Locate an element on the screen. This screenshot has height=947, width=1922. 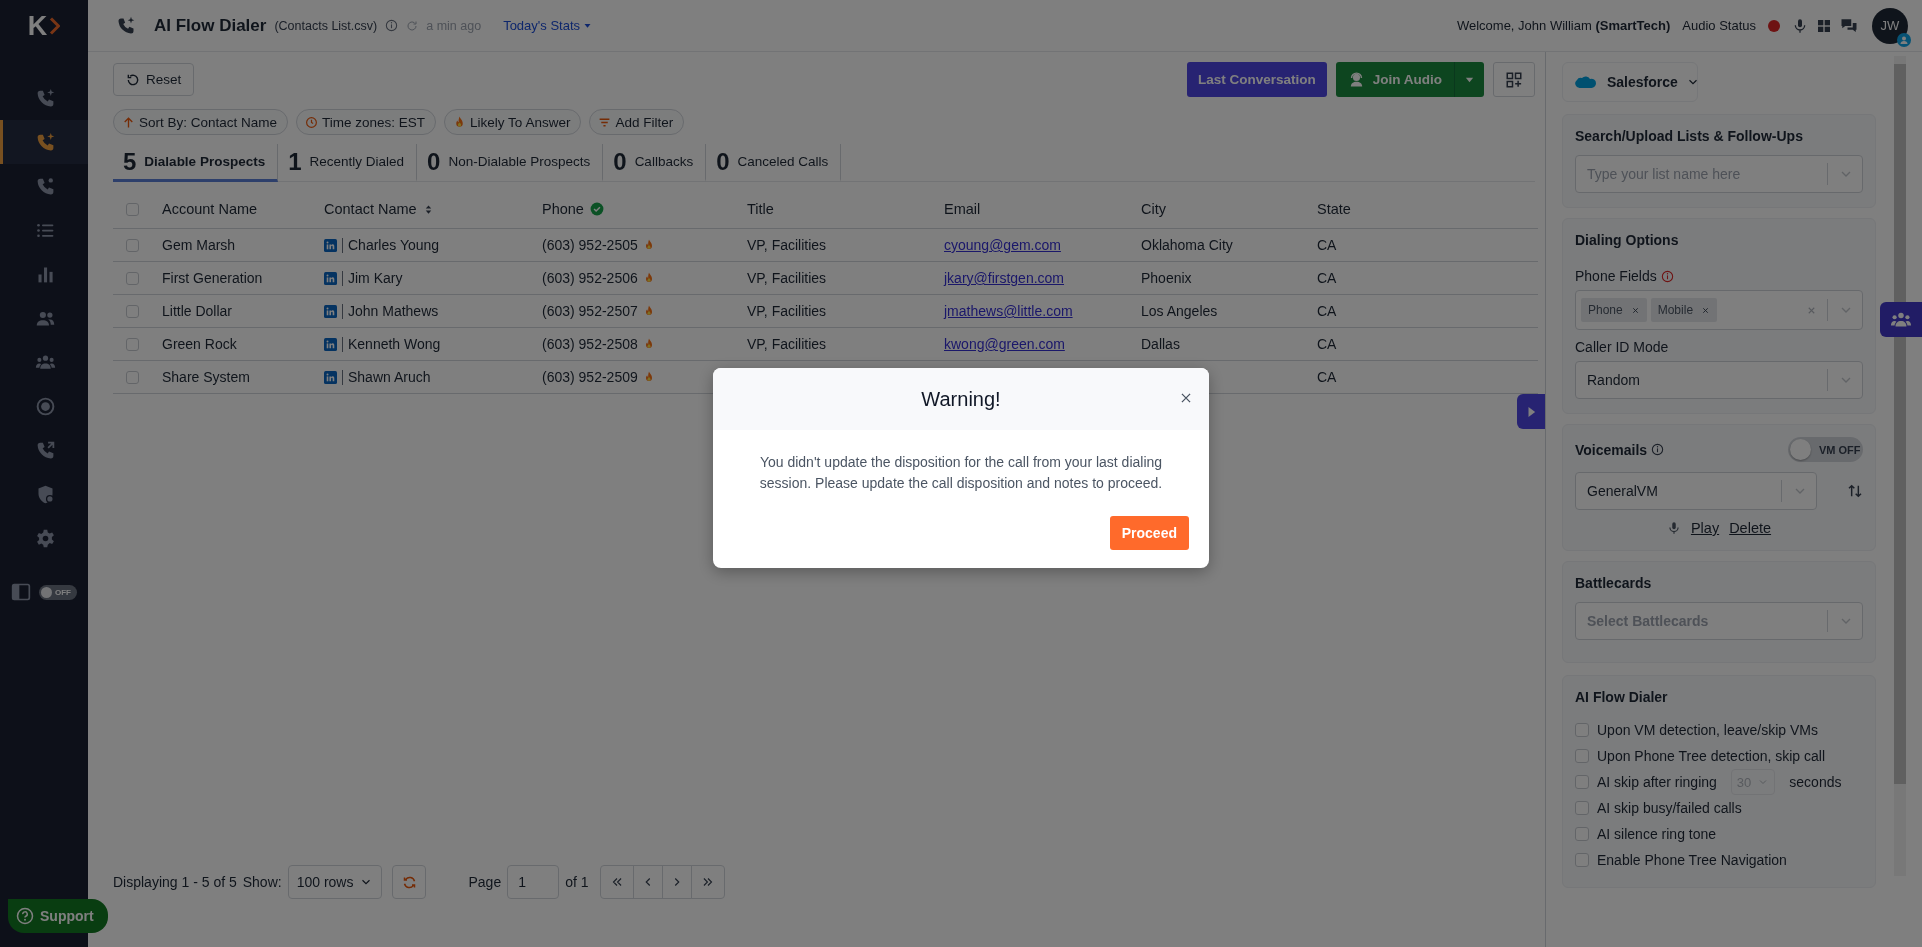
reset-button: Reset is located at coordinates (154, 79).